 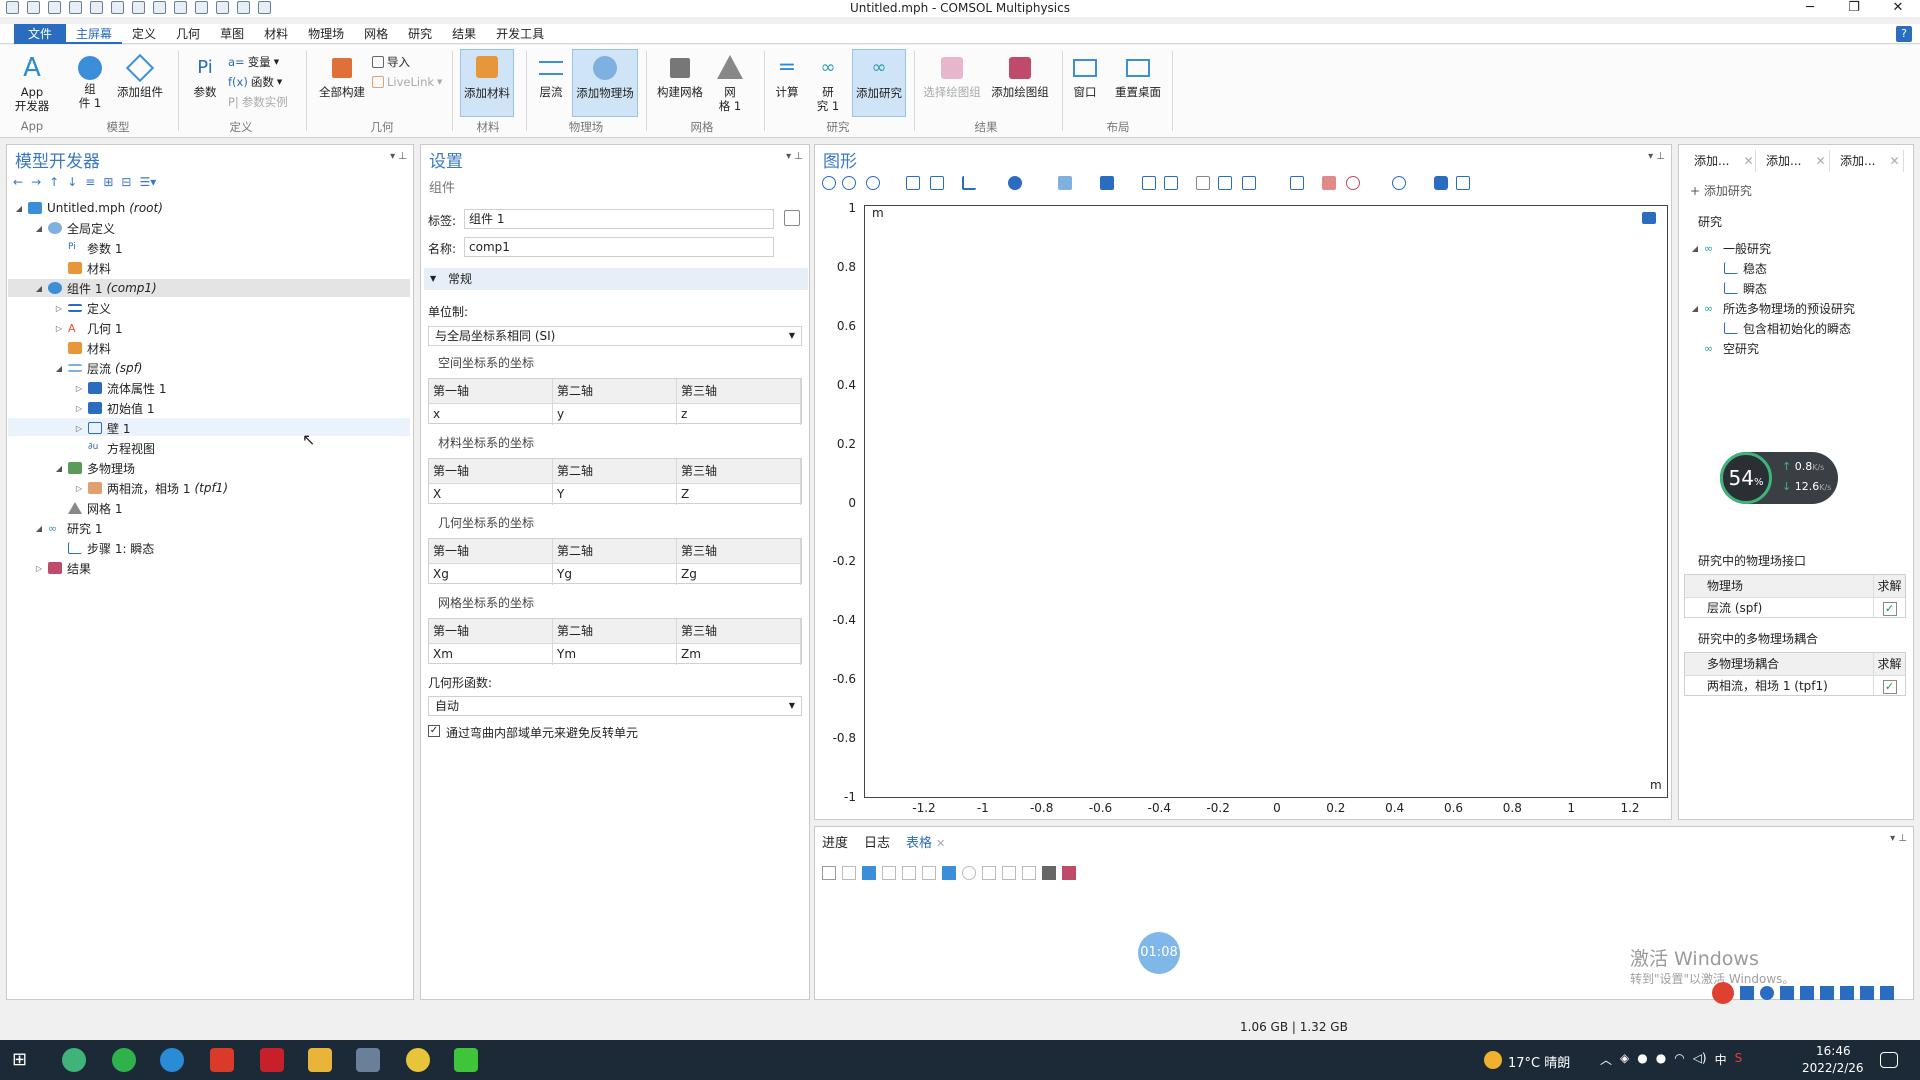 What do you see at coordinates (420, 34) in the screenshot?
I see `tab-study: 研究` at bounding box center [420, 34].